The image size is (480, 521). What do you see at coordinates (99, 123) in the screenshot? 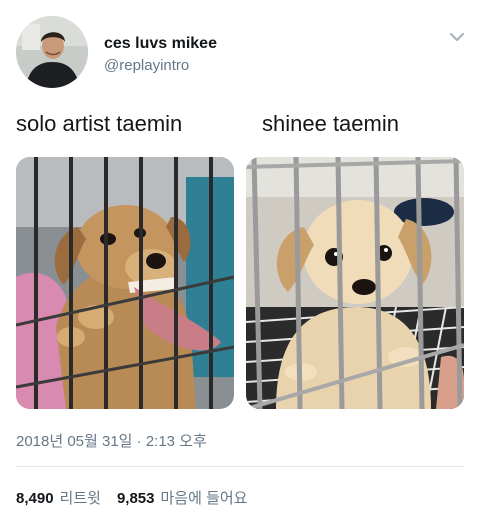
I see `caption-left: solo artist taemin` at bounding box center [99, 123].